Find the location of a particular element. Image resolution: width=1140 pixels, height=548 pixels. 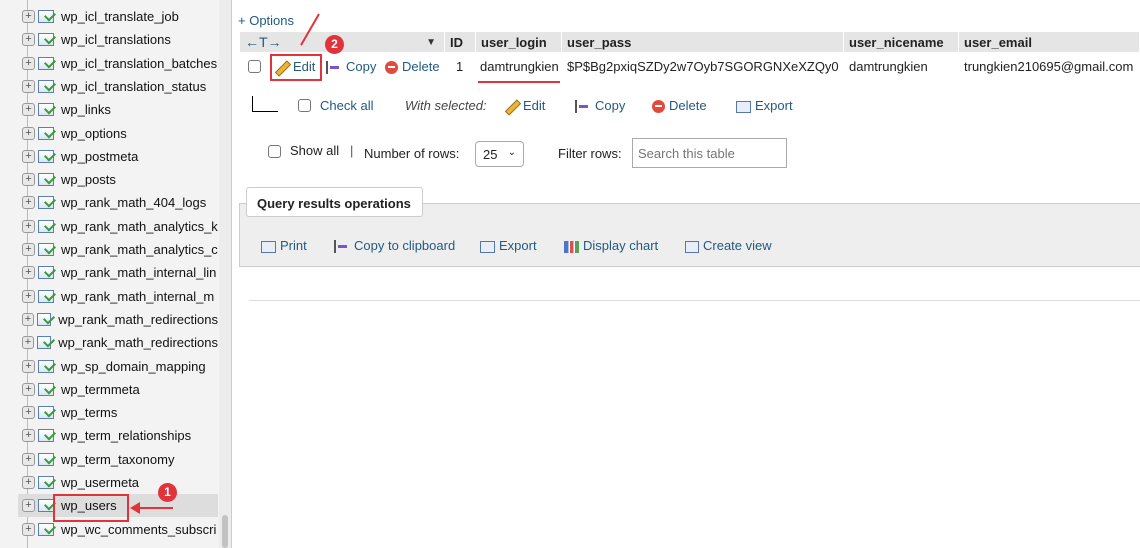

sidebar-item-label: wp_term_relationships is located at coordinates (126, 435).